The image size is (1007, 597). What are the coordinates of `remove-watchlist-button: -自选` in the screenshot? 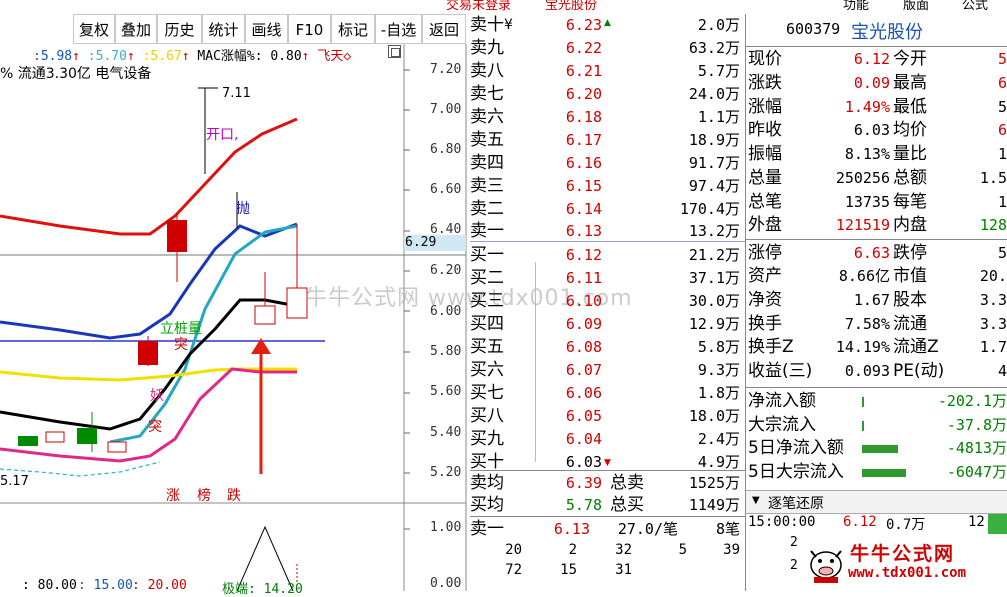 It's located at (398, 29).